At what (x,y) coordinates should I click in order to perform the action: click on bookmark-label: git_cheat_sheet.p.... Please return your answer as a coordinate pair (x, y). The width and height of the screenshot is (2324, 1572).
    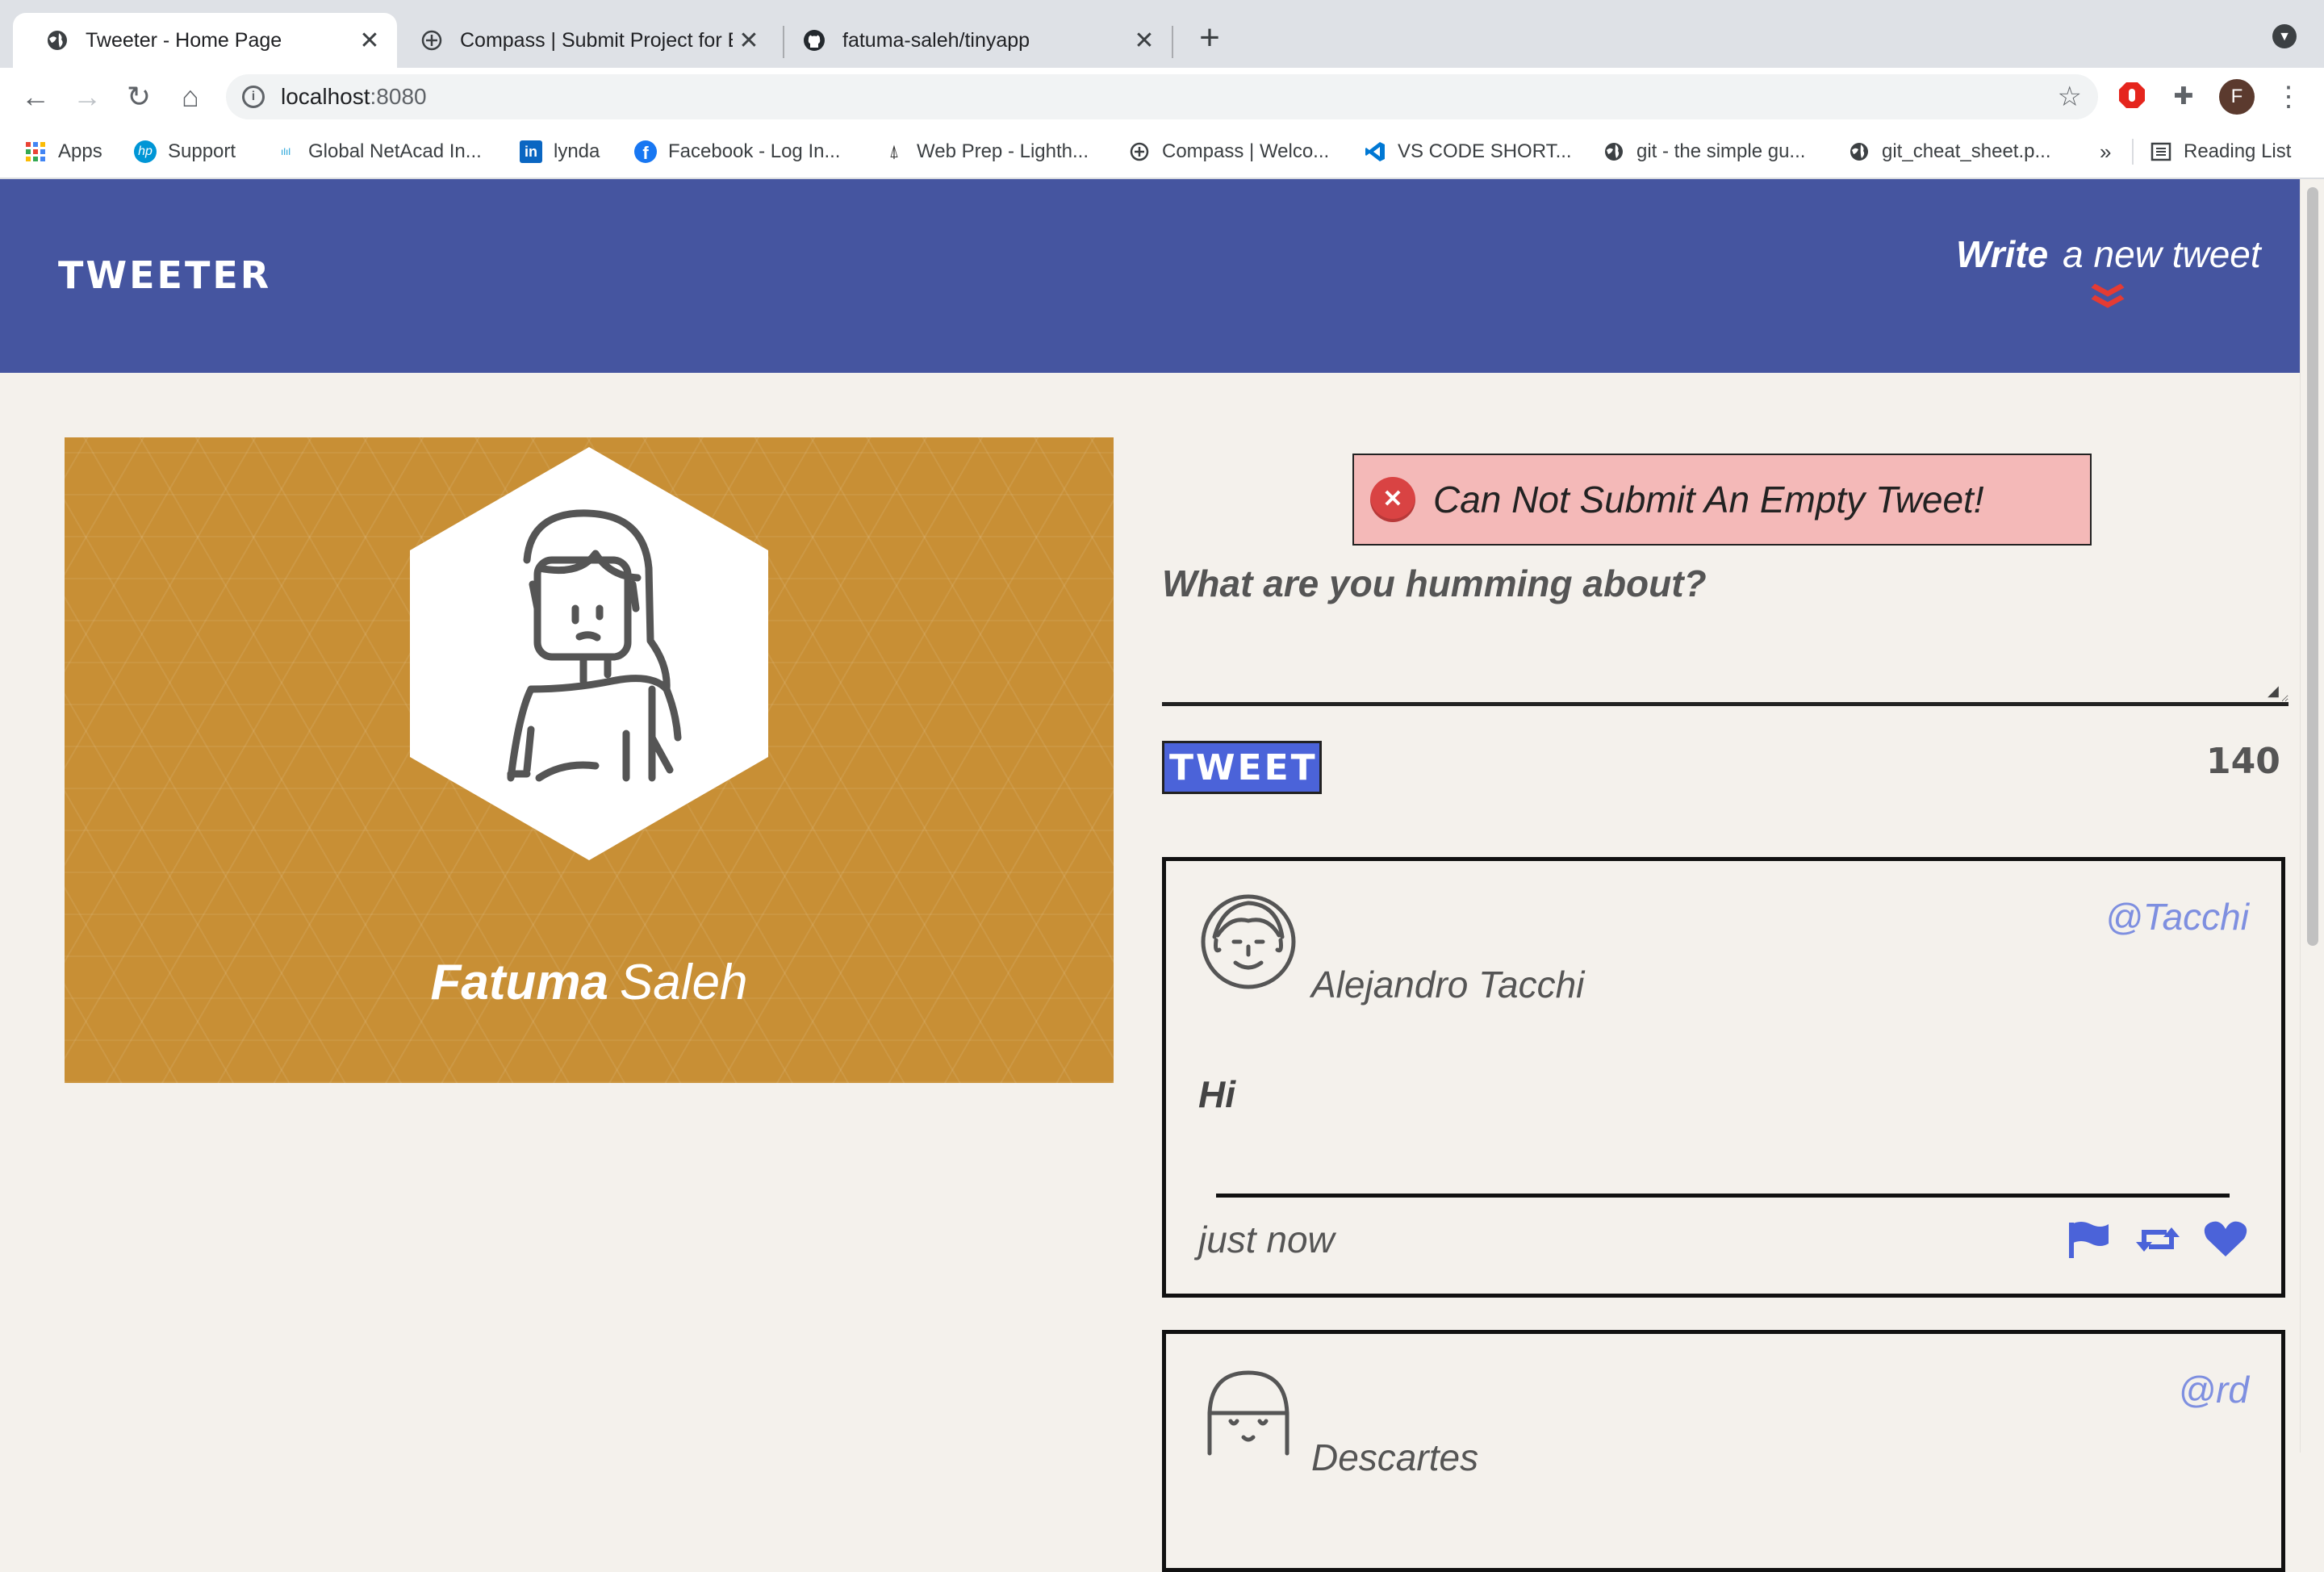
    Looking at the image, I should click on (1966, 151).